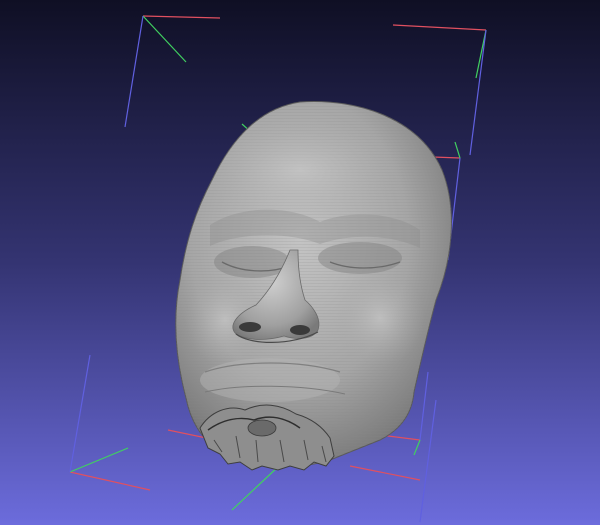  What do you see at coordinates (300, 330) in the screenshot?
I see `right-nostril` at bounding box center [300, 330].